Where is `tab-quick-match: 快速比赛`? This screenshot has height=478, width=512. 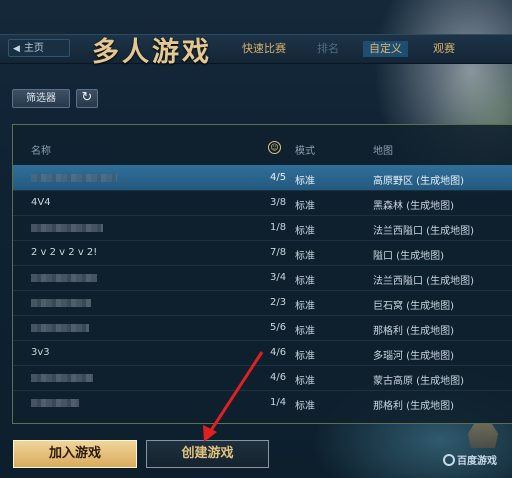 tab-quick-match: 快速比赛 is located at coordinates (264, 49).